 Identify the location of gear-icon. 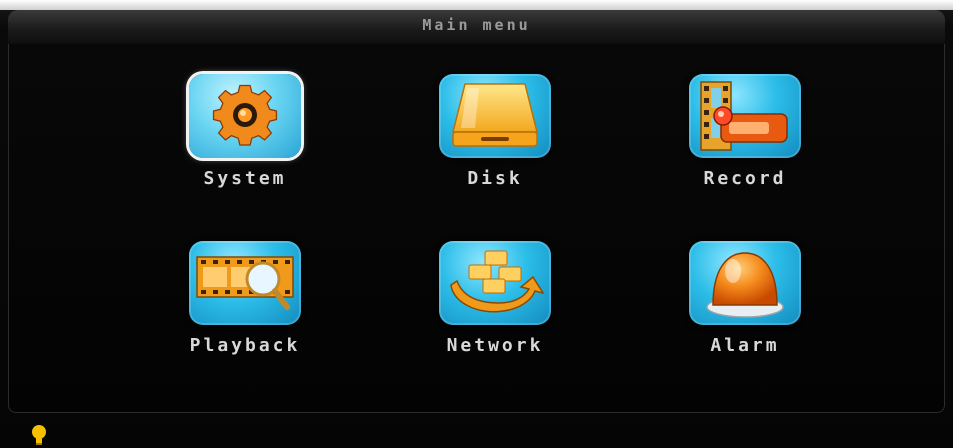
(245, 115).